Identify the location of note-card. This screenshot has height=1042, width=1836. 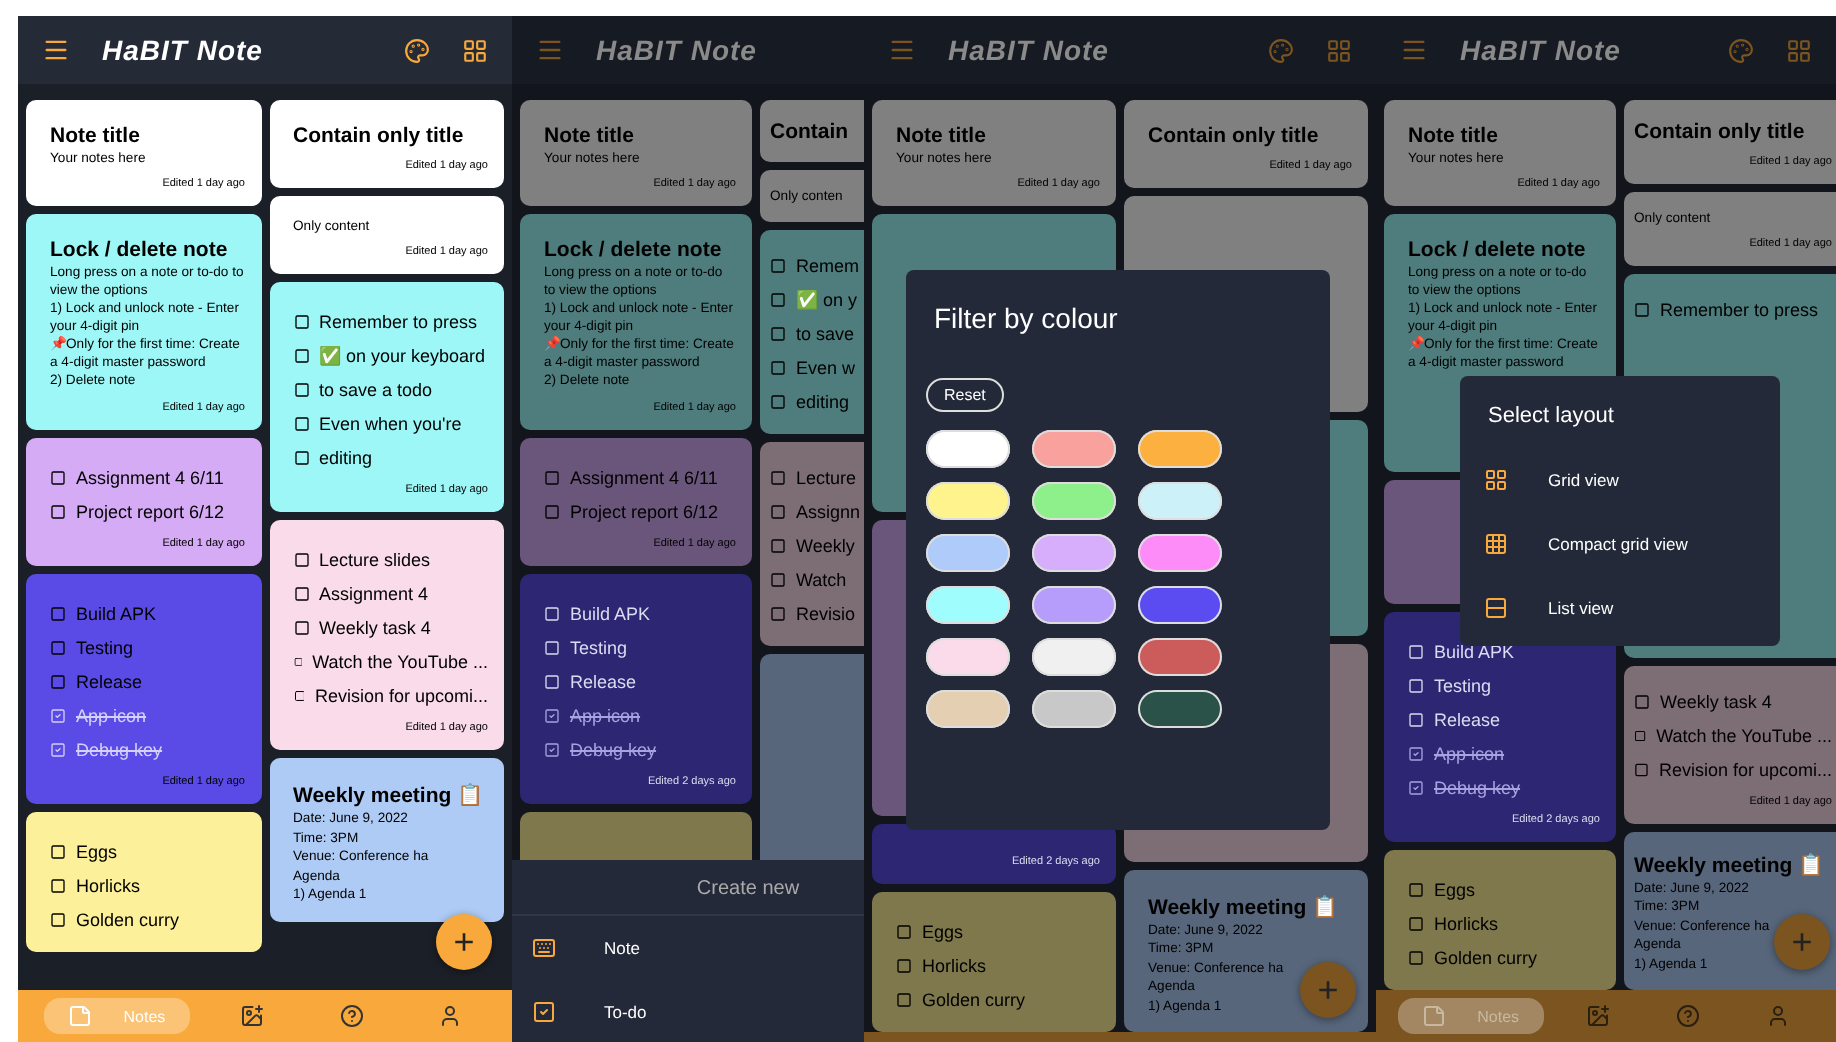
(143, 322).